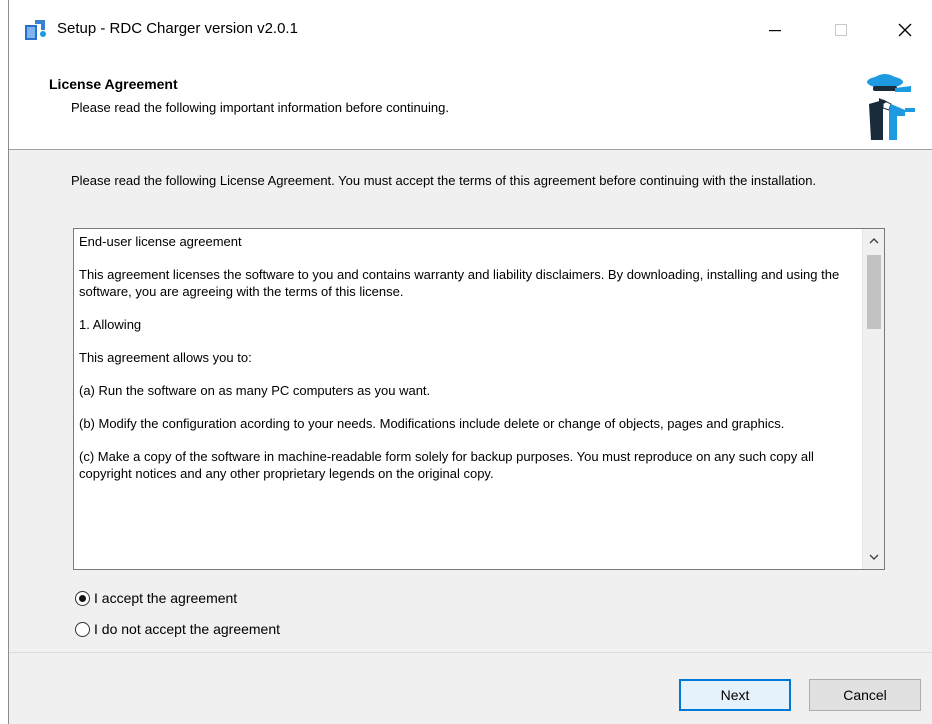 Image resolution: width=932 pixels, height=724 pixels. What do you see at coordinates (166, 598) in the screenshot?
I see `accept-agreement-label: I accept the agreement` at bounding box center [166, 598].